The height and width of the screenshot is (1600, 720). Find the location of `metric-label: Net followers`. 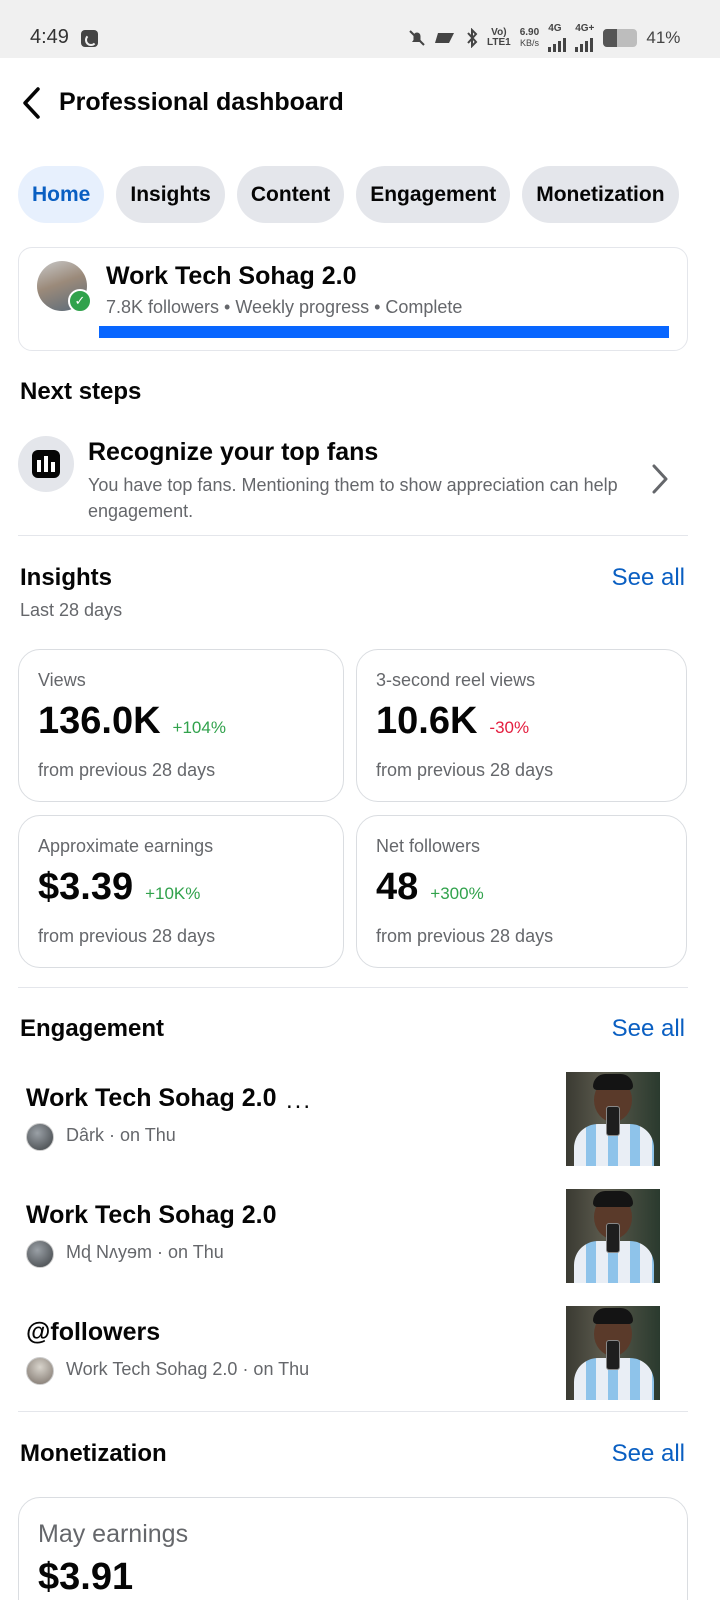

metric-label: Net followers is located at coordinates (428, 846).